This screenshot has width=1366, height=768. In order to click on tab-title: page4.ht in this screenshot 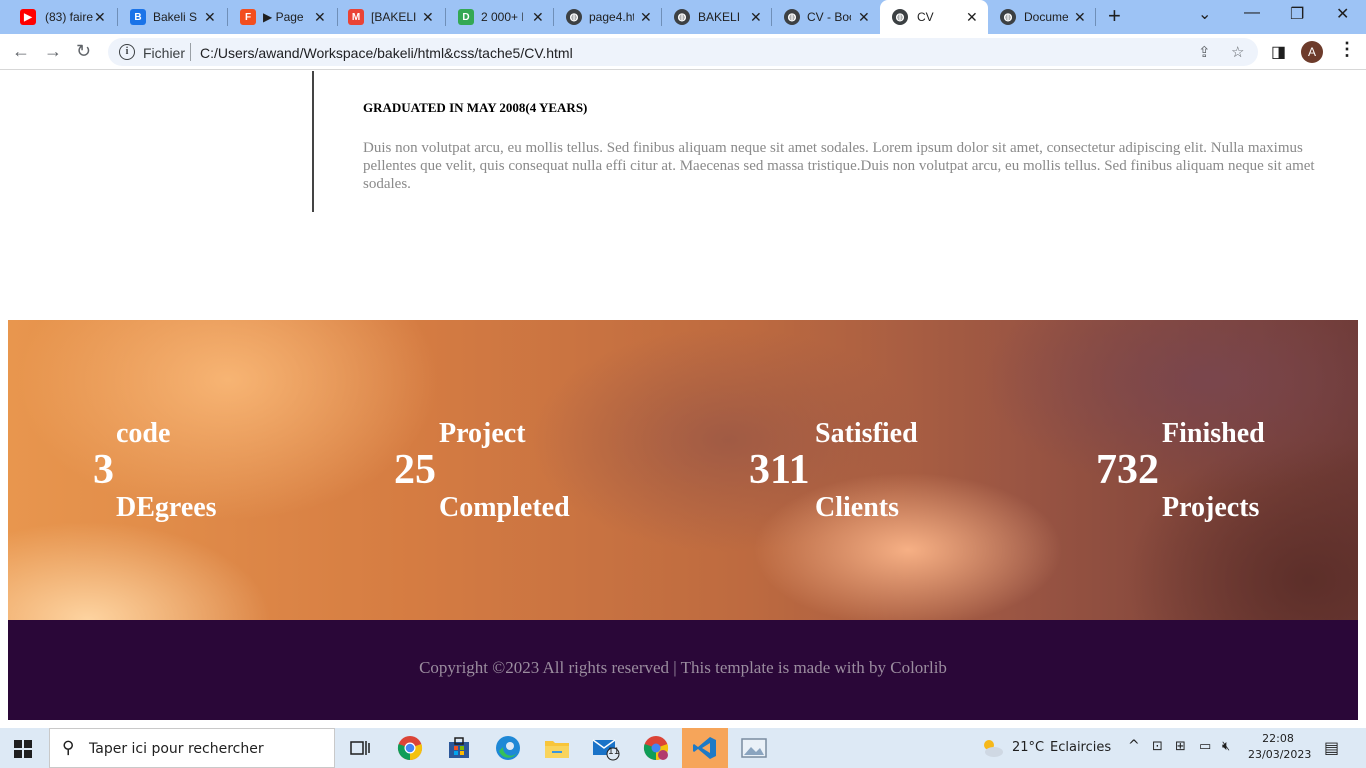, I will do `click(611, 17)`.